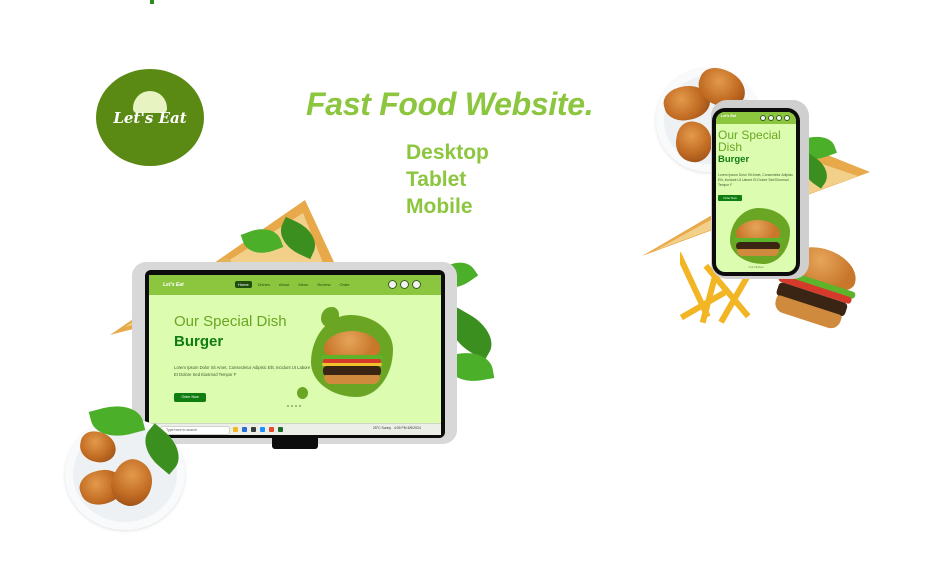 The height and width of the screenshot is (579, 944). What do you see at coordinates (323, 284) in the screenshot?
I see `nav-item-review: Review` at bounding box center [323, 284].